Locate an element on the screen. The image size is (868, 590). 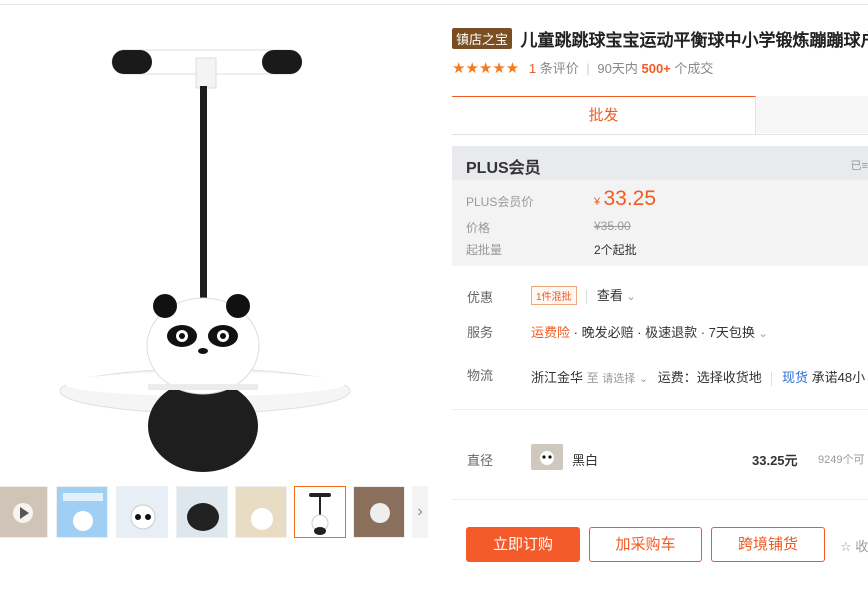
sku-name: 黑白 is located at coordinates (585, 459).